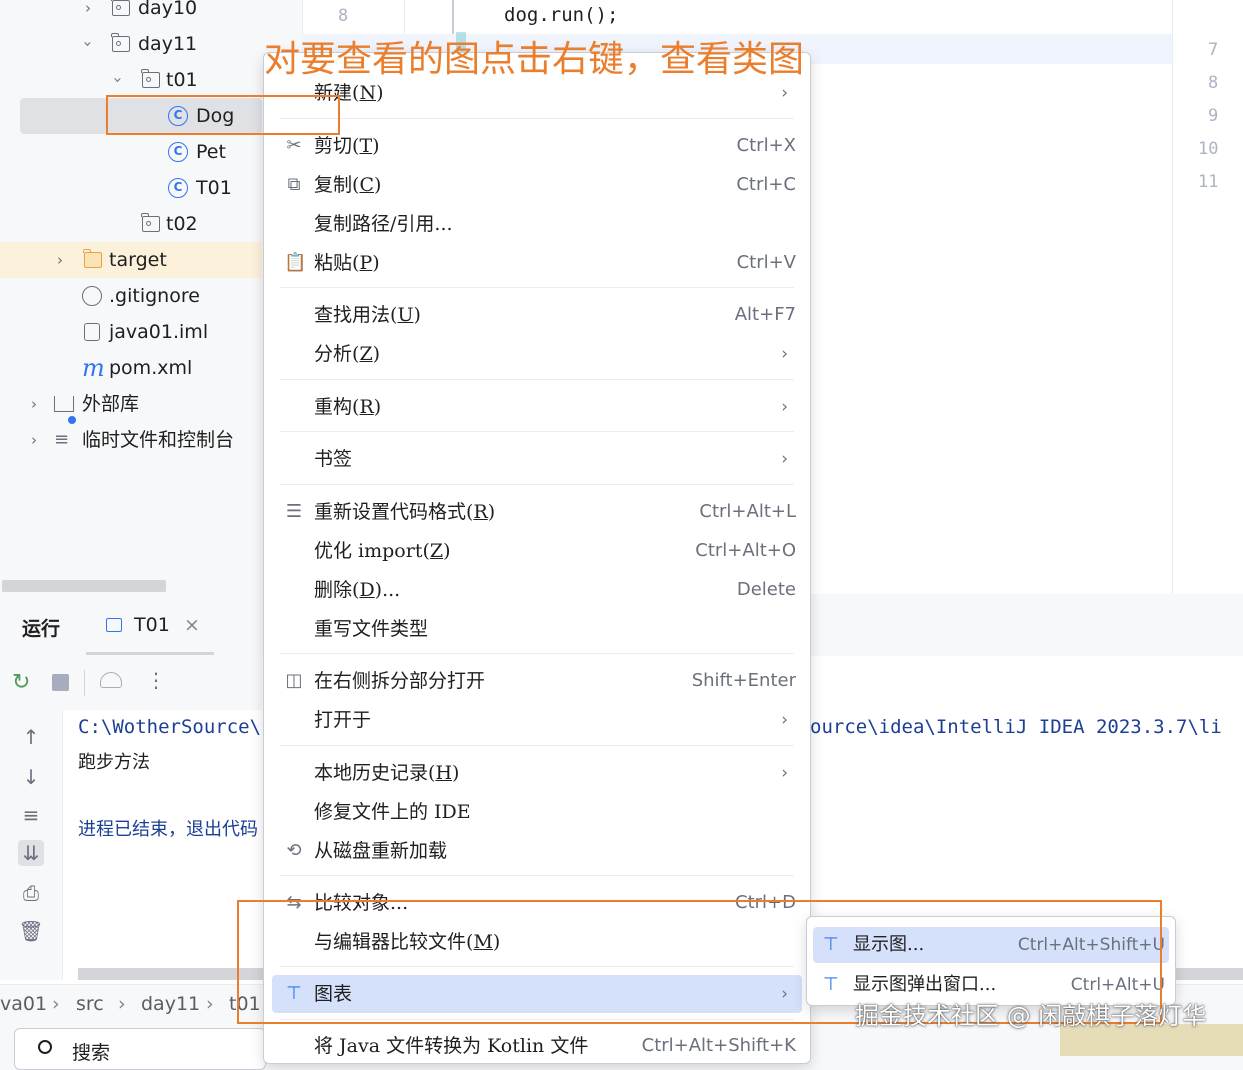  What do you see at coordinates (114, 762) in the screenshot?
I see `console-output: 跑步方法` at bounding box center [114, 762].